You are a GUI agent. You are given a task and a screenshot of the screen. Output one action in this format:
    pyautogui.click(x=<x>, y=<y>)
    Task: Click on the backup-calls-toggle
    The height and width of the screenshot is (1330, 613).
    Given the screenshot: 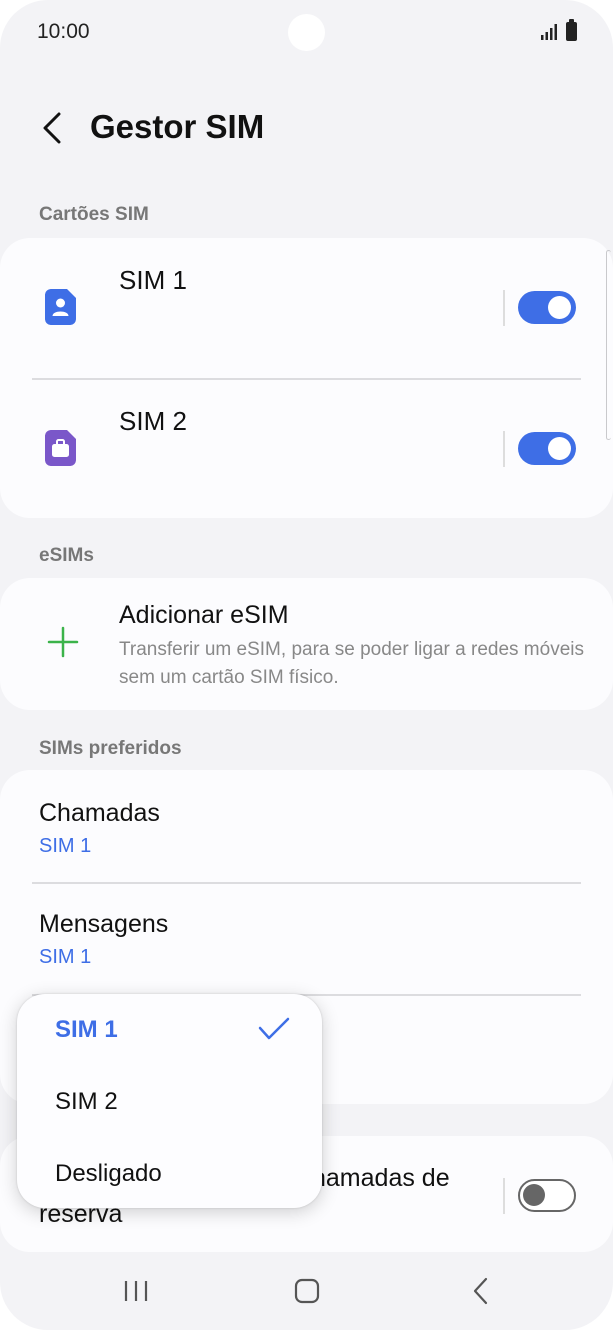 What is the action you would take?
    pyautogui.click(x=547, y=1195)
    